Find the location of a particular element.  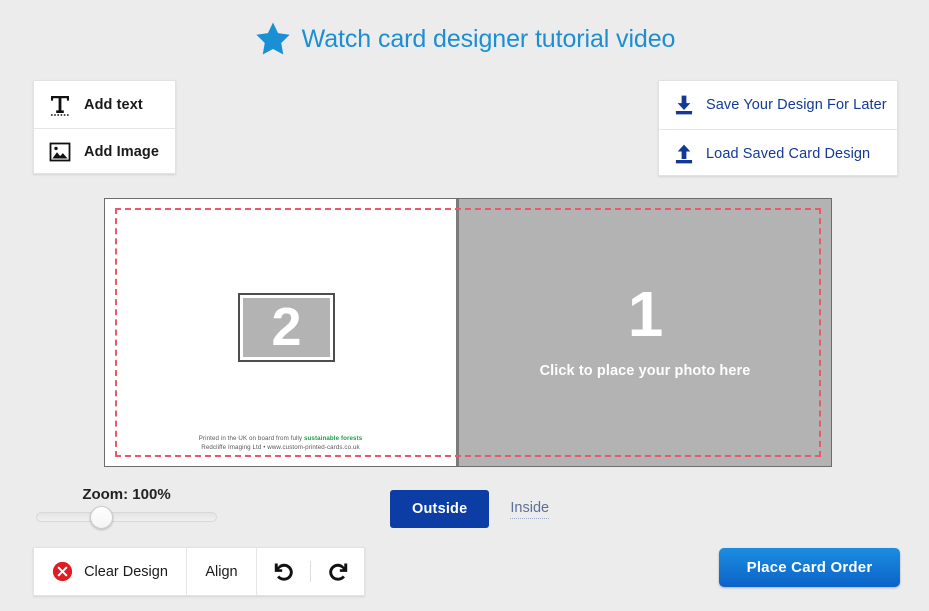

zoom-slider-handle is located at coordinates (101, 517).